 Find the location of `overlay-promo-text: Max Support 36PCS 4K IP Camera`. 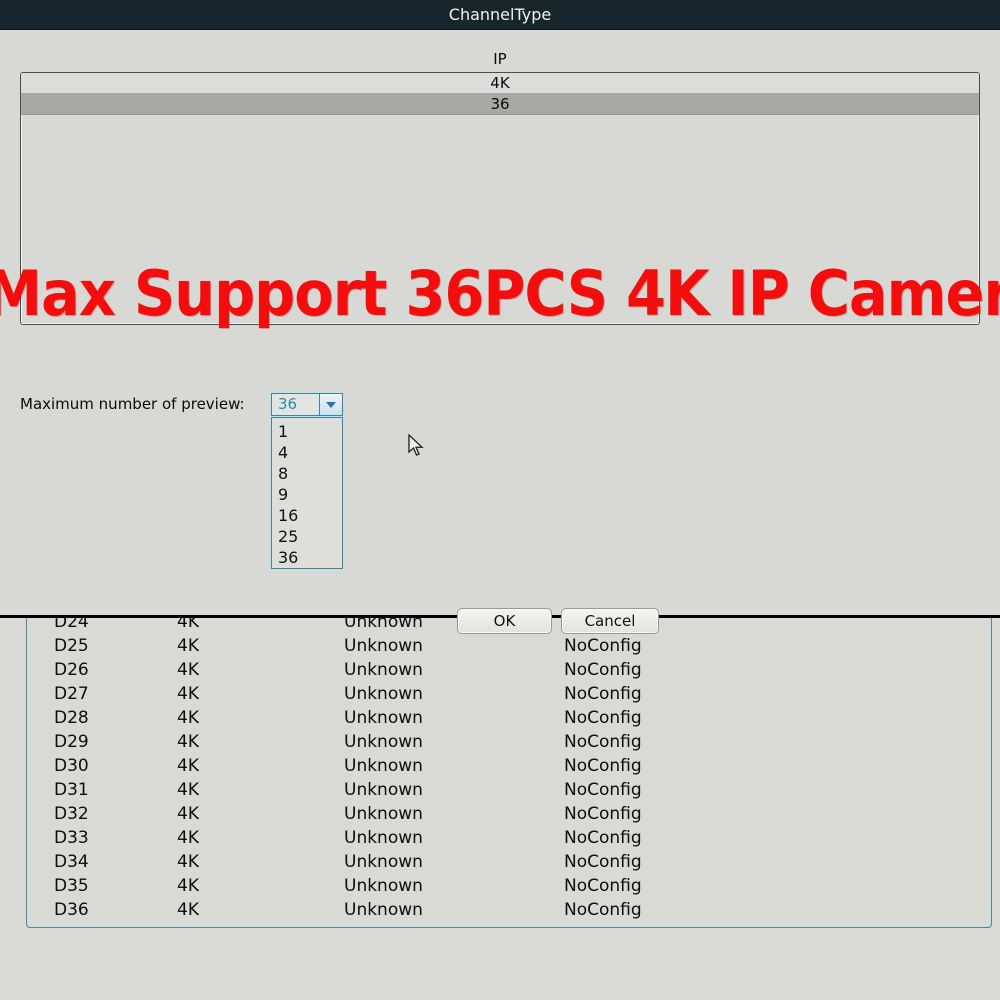

overlay-promo-text: Max Support 36PCS 4K IP Camera is located at coordinates (500, 293).